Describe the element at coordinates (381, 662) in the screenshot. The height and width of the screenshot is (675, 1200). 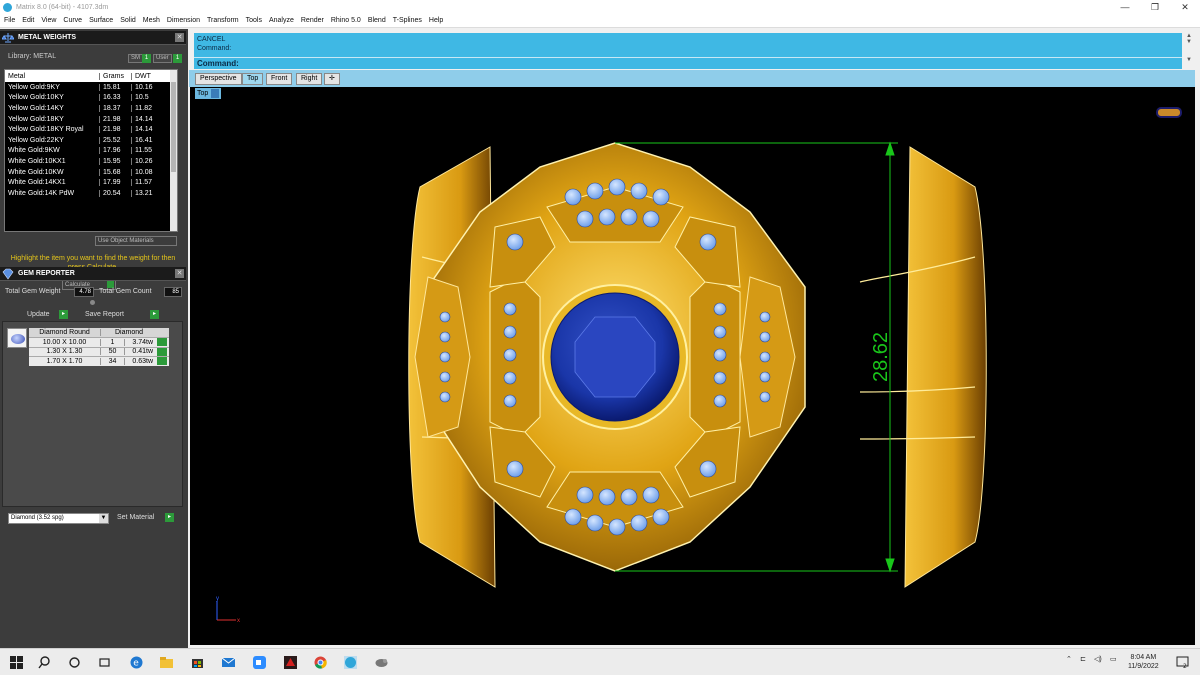
I see `rhino-icon` at that location.